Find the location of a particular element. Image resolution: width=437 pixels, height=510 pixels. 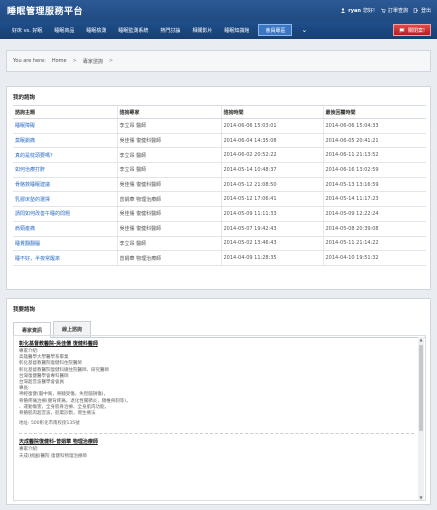

time-cell: 2014-04-09 11:28:35 is located at coordinates (271, 258).